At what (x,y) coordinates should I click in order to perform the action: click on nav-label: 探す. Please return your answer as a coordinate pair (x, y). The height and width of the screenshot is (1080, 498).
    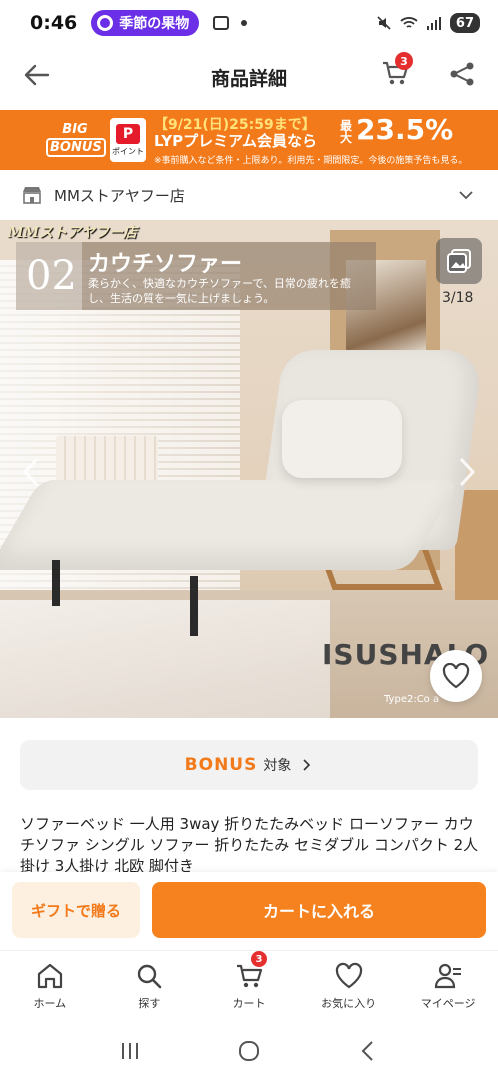
    Looking at the image, I should click on (149, 1003).